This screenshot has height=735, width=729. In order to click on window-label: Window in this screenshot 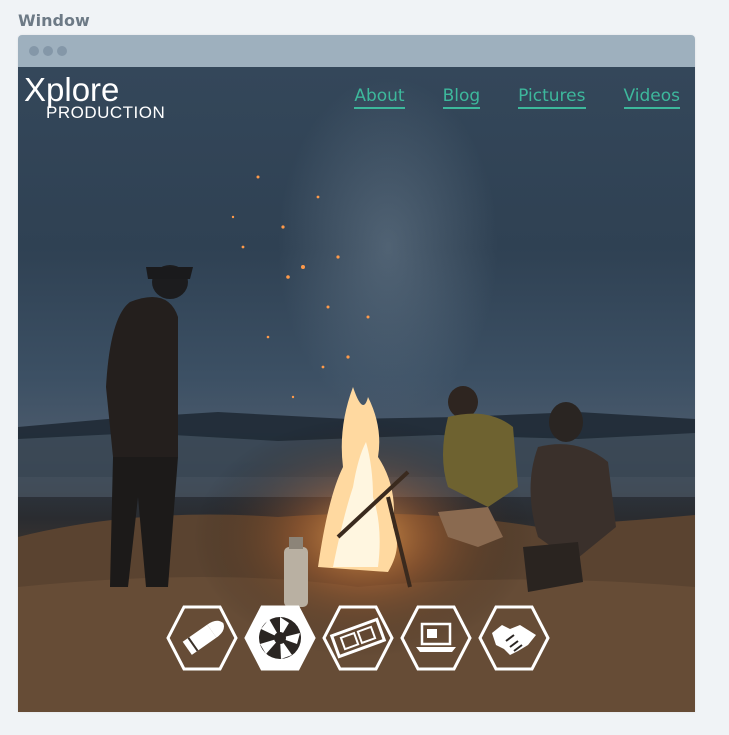, I will do `click(54, 20)`.